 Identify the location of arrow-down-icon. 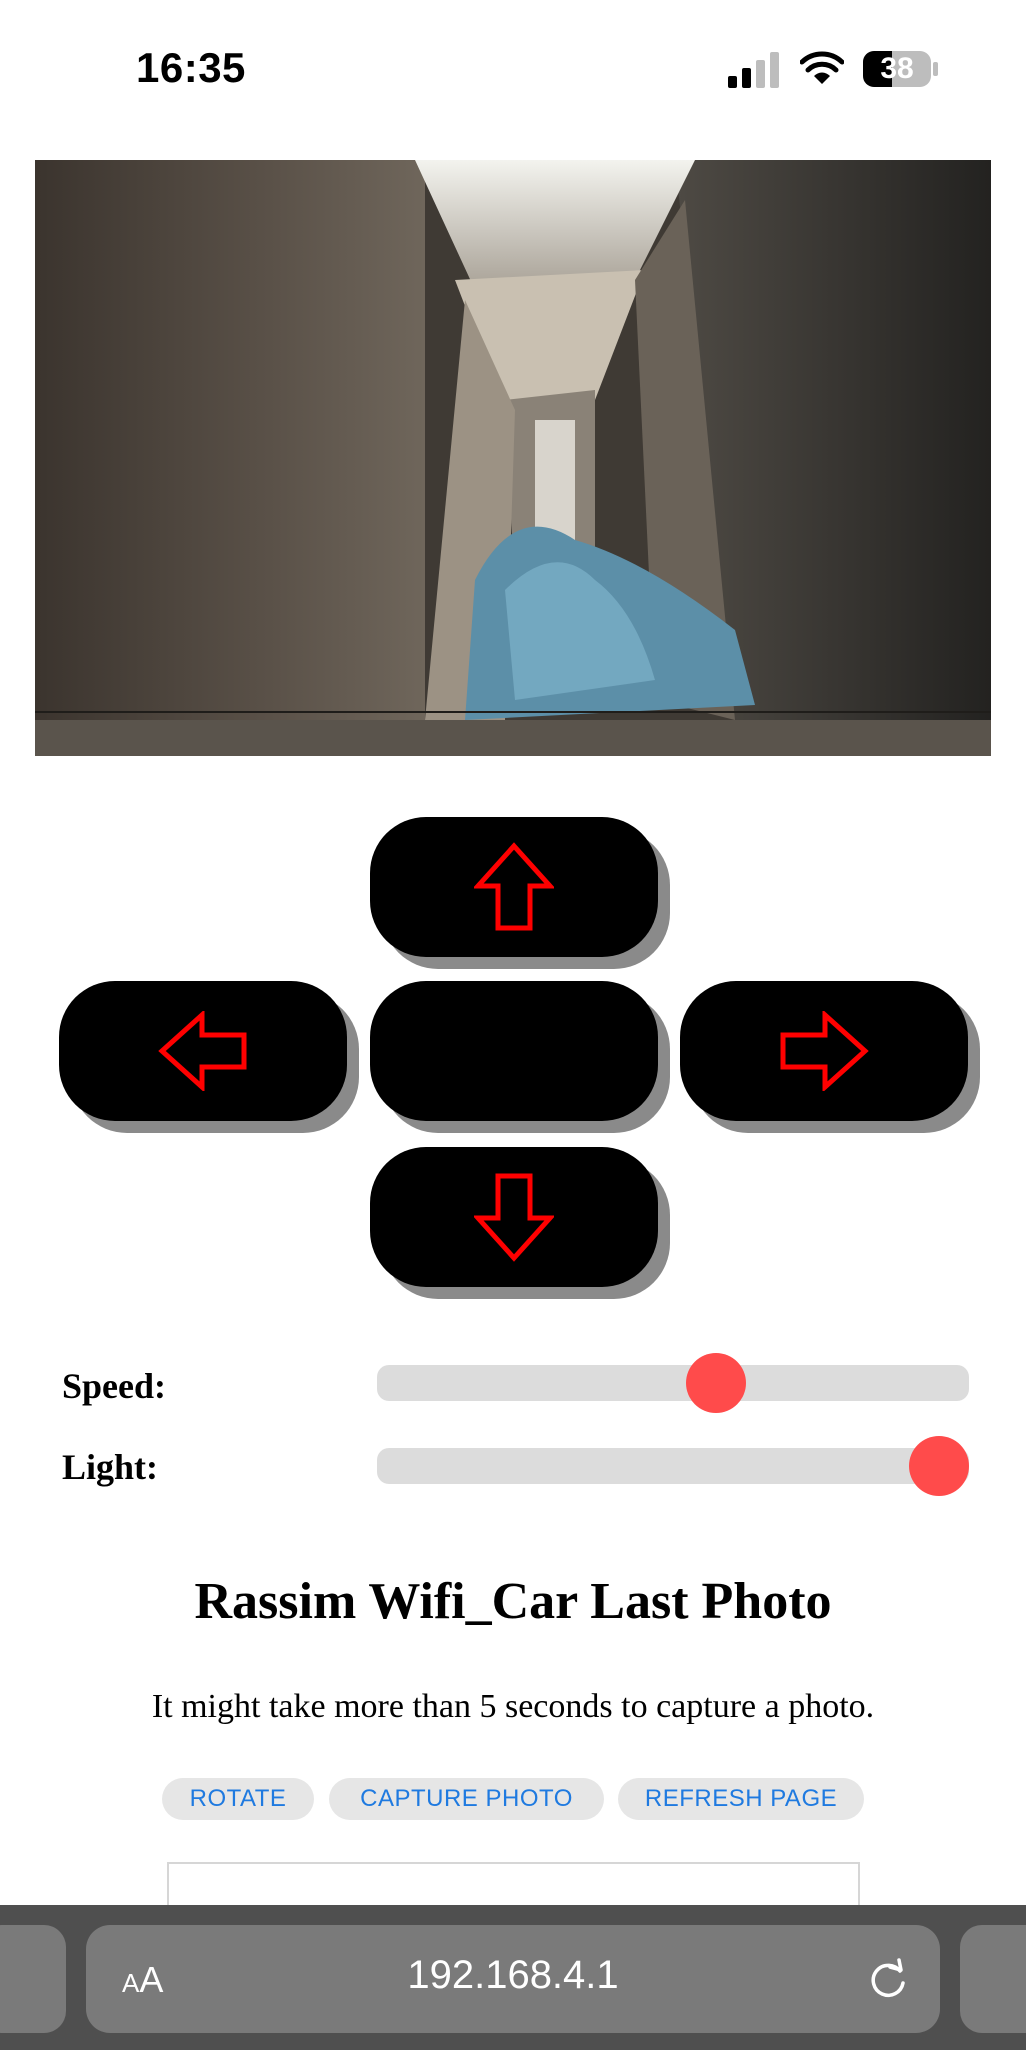
(514, 1217).